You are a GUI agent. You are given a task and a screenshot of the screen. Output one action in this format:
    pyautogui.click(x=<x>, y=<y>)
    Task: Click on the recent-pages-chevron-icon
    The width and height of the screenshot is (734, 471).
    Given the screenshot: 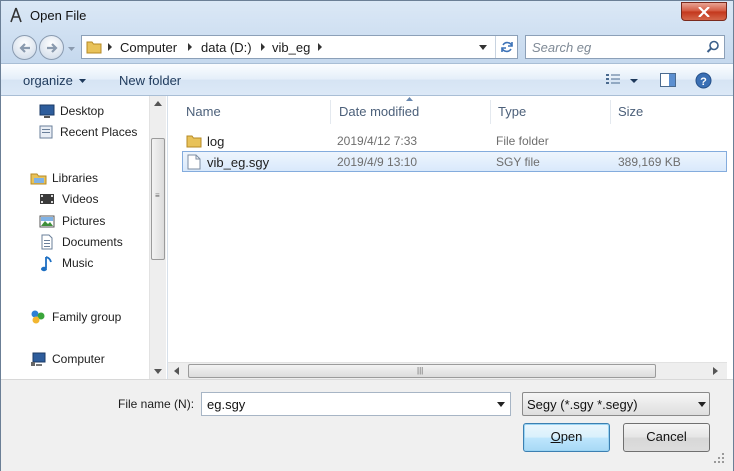 What is the action you would take?
    pyautogui.click(x=71, y=49)
    